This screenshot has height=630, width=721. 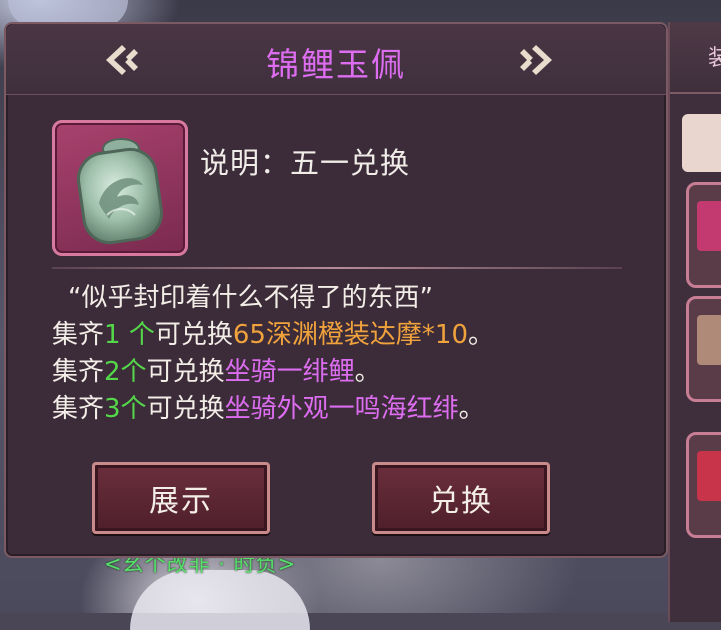 What do you see at coordinates (250, 298) in the screenshot?
I see `flavor-text: “似乎封印着什么不得了的东西”` at bounding box center [250, 298].